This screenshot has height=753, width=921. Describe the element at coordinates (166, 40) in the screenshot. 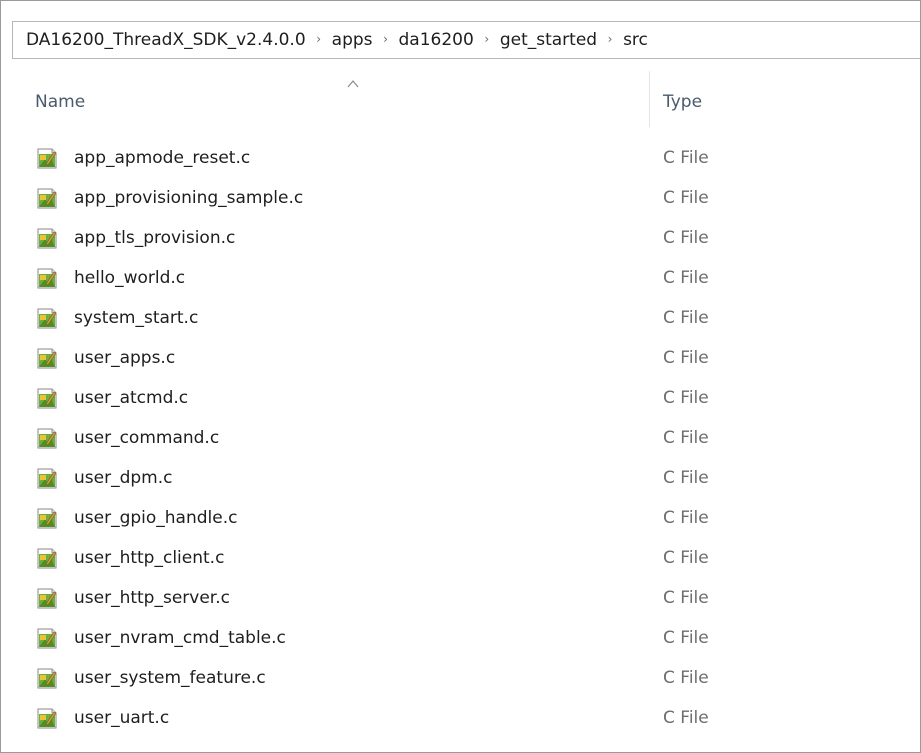

I see `breadcrumb-item-sdk-root: DA16200_ThreadX_SDK_v2.4.0.0` at that location.